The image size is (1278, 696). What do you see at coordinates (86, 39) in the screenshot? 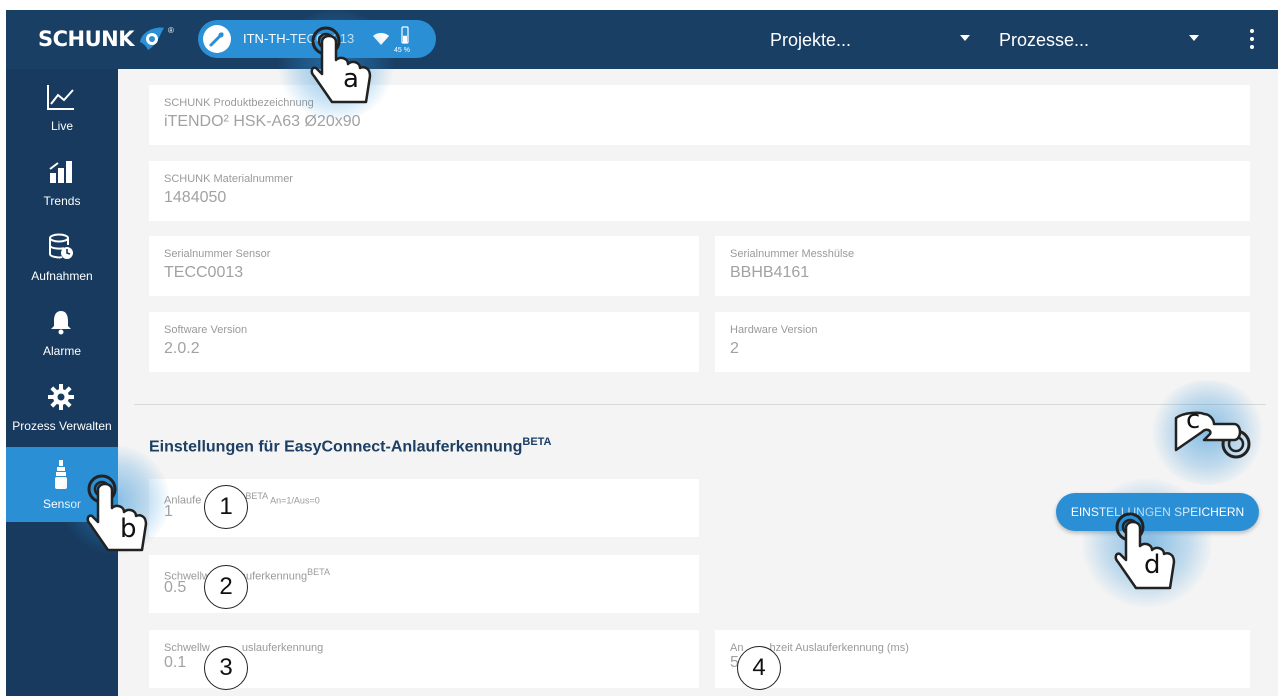
I see `brand-name: SCHUNK` at bounding box center [86, 39].